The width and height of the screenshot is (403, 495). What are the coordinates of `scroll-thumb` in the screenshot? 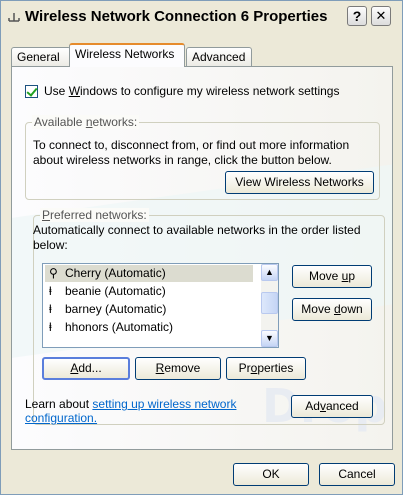 It's located at (269, 303).